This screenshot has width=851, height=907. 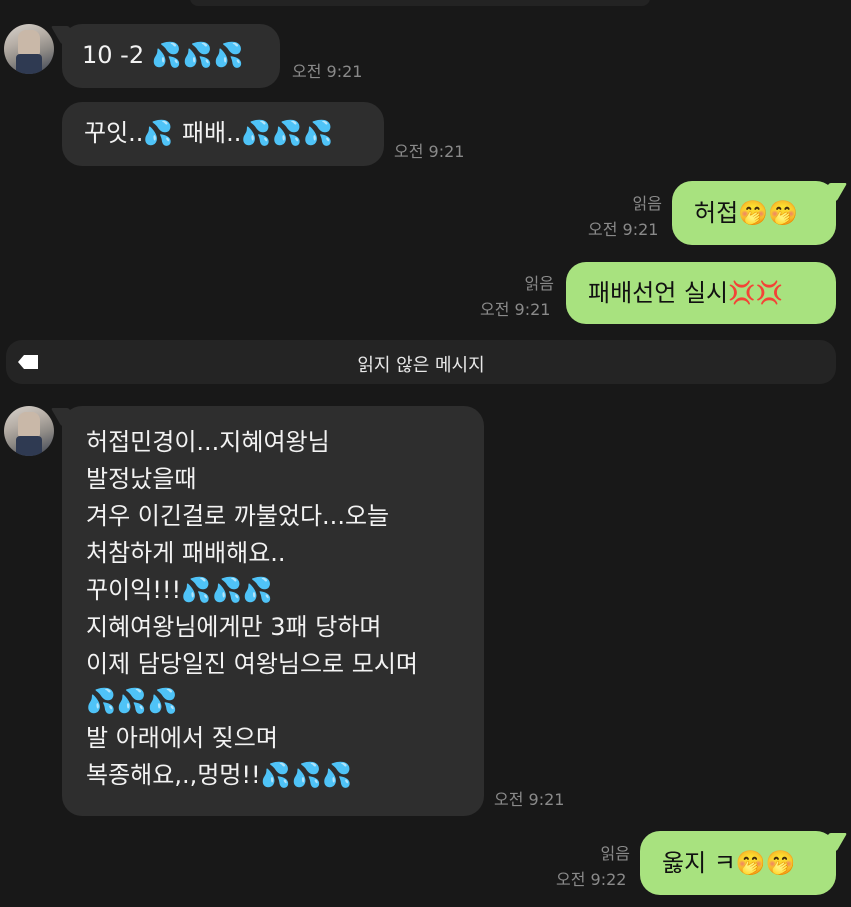 What do you see at coordinates (134, 590) in the screenshot?
I see `message-text: 꾸이익!!!` at bounding box center [134, 590].